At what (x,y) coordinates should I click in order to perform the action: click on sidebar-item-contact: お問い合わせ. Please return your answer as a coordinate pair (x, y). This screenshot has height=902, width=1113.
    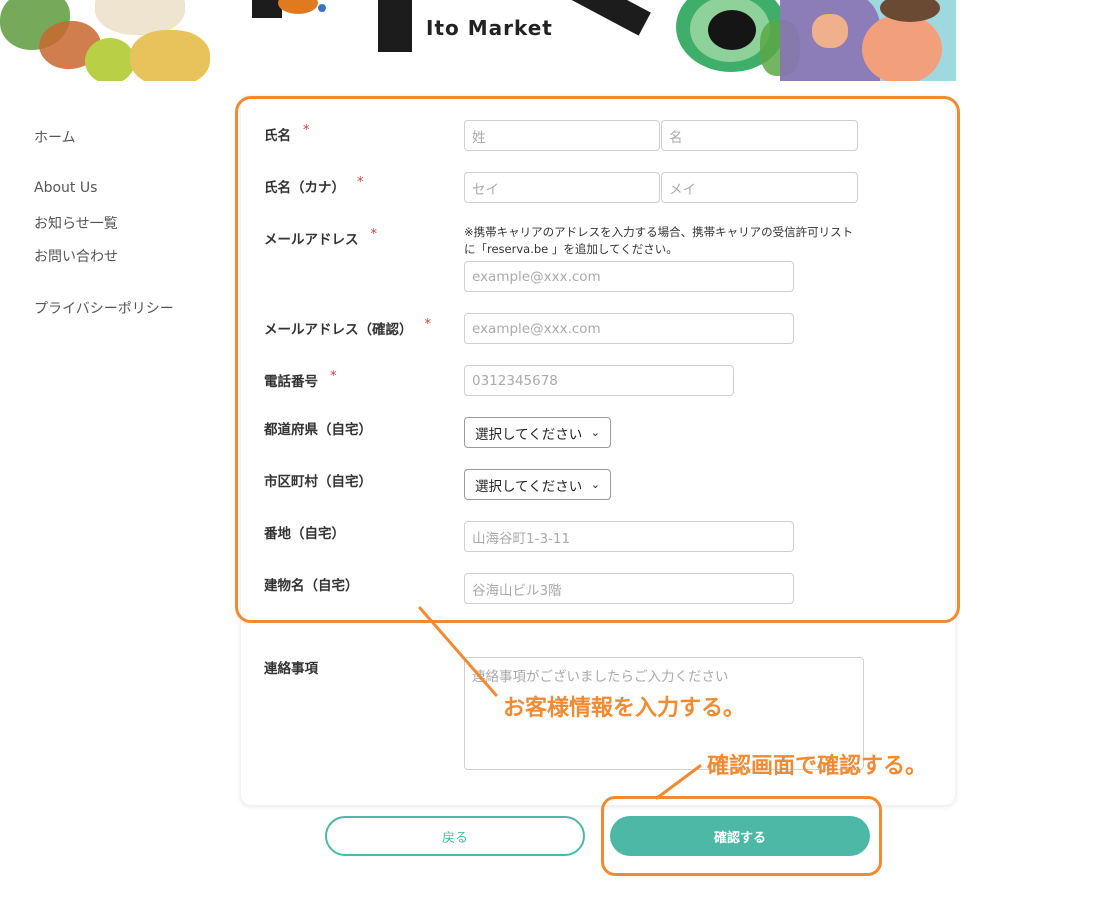
    Looking at the image, I should click on (76, 256).